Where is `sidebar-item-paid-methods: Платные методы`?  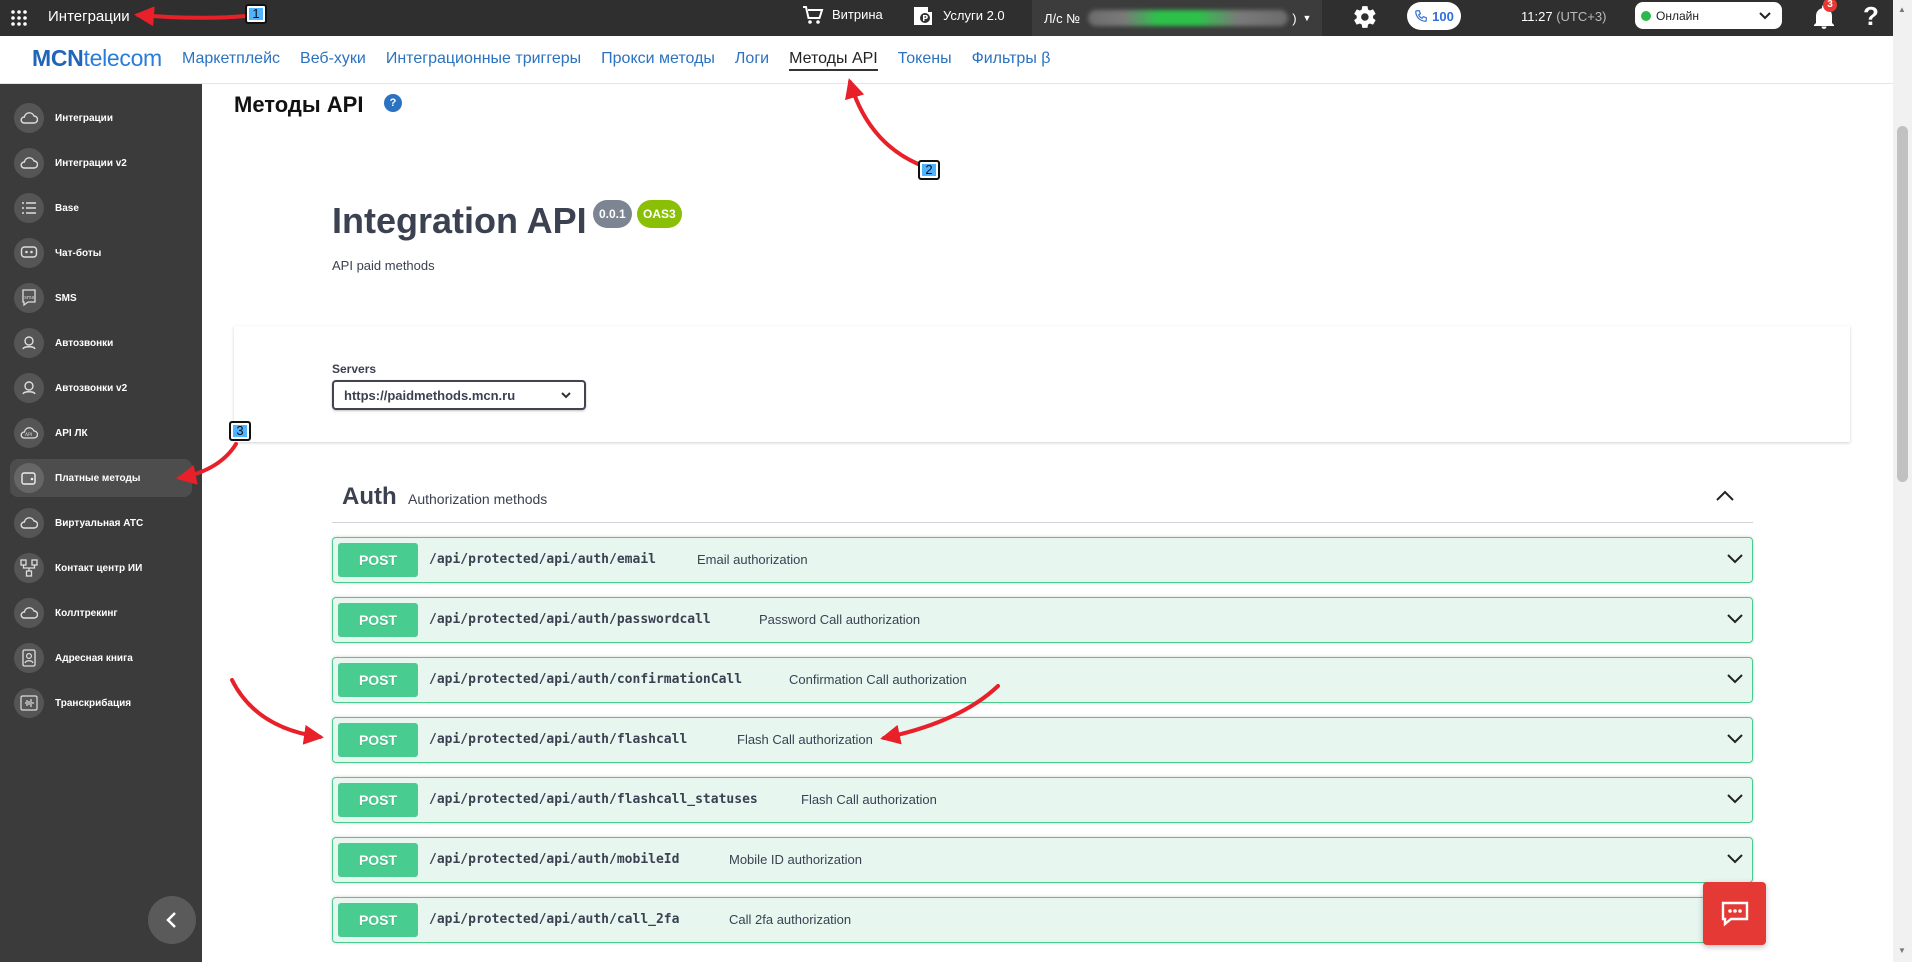 sidebar-item-paid-methods: Платные методы is located at coordinates (101, 478).